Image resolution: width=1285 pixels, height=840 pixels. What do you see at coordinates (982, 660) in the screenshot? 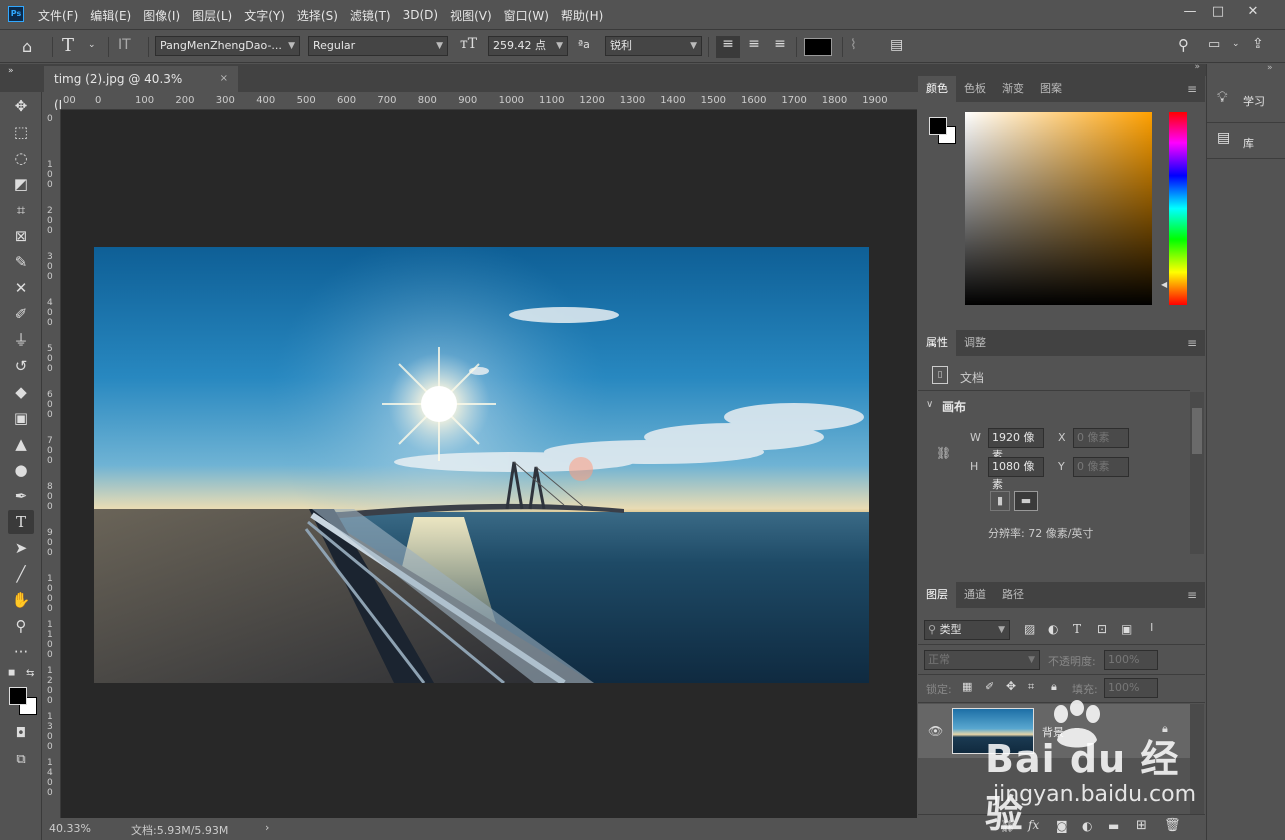
I see `blend-mode-select: 正常 ▼` at bounding box center [982, 660].